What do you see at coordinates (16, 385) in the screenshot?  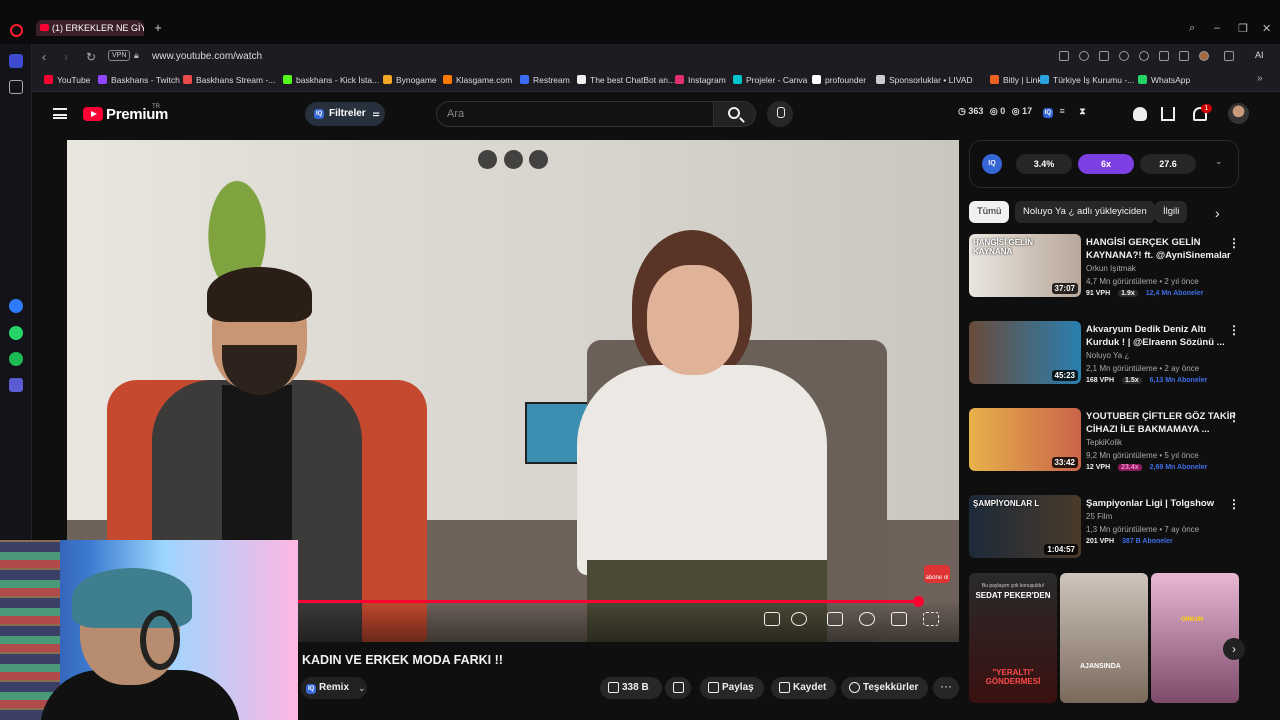 I see `twitch-icon` at bounding box center [16, 385].